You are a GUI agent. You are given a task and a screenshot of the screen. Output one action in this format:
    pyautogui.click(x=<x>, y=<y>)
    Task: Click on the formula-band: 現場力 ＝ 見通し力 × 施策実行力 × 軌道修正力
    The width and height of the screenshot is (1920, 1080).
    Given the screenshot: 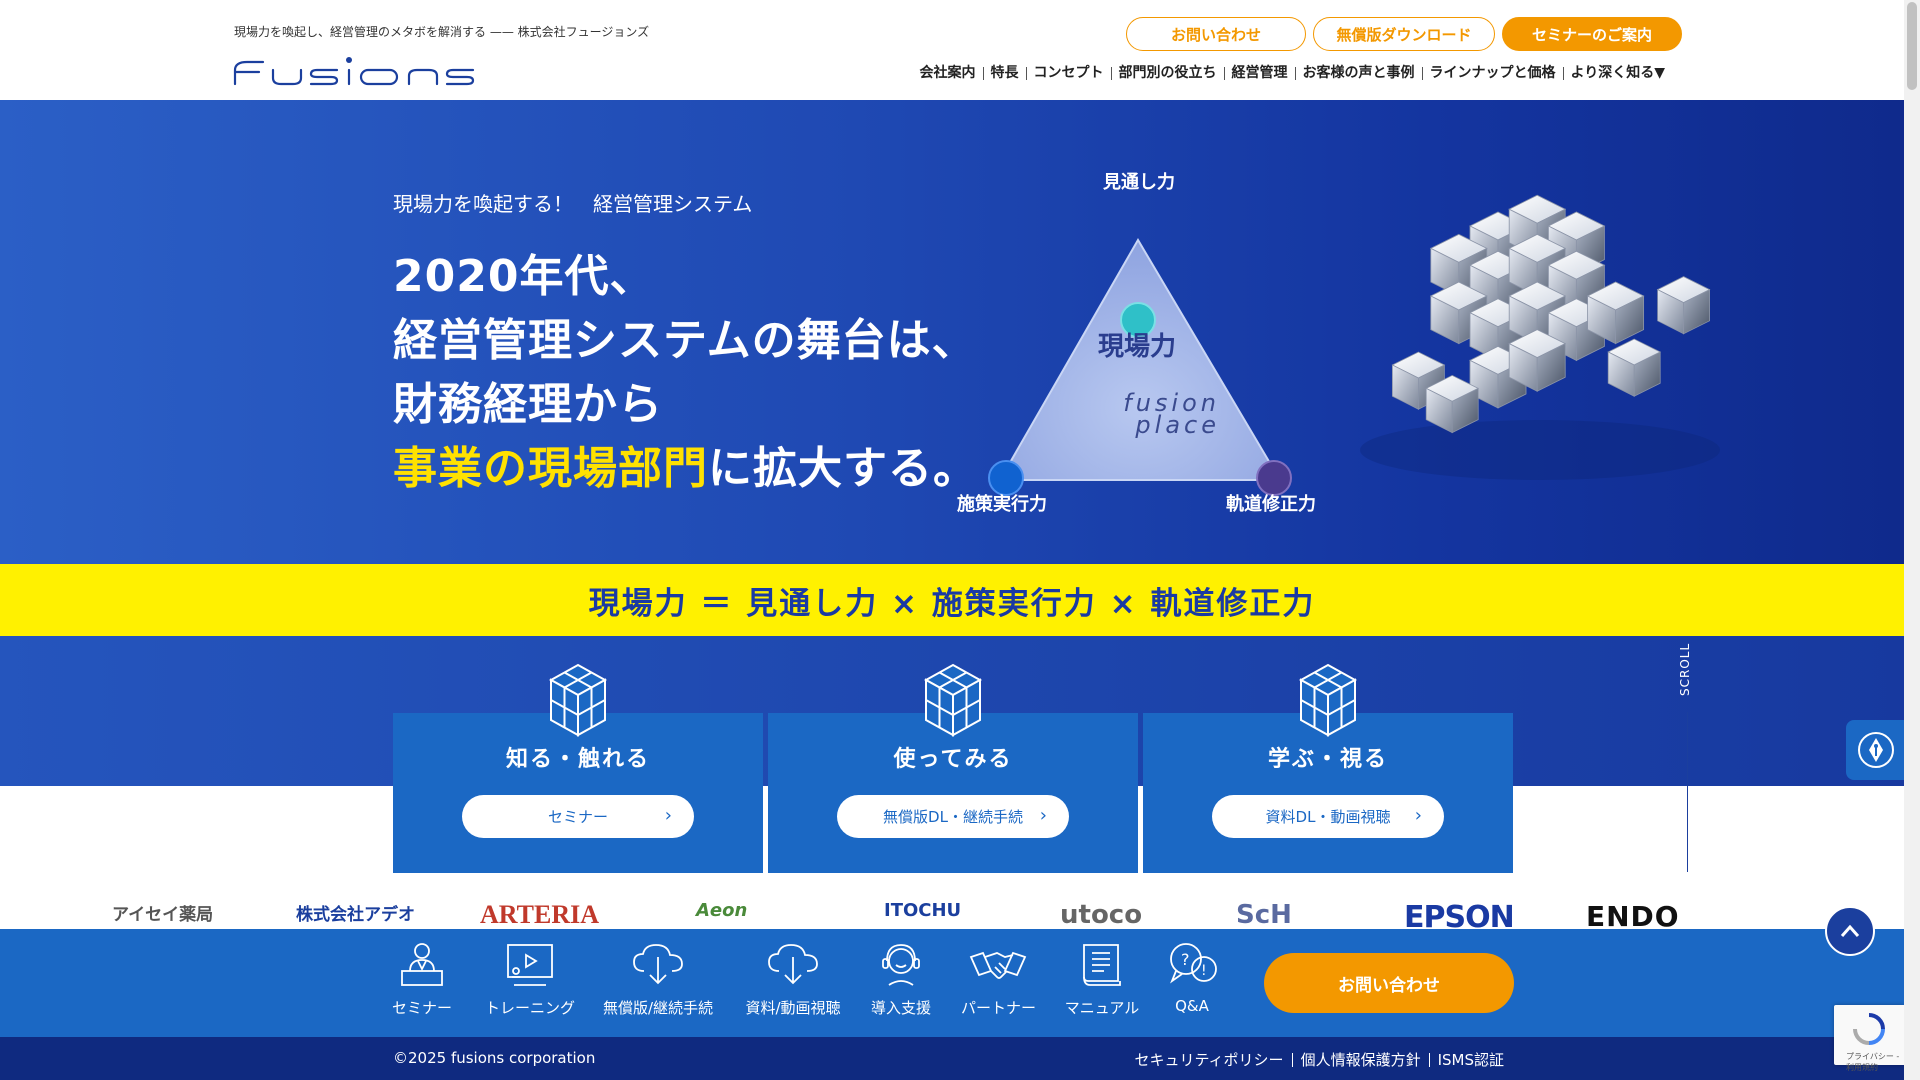 What is the action you would take?
    pyautogui.click(x=952, y=600)
    